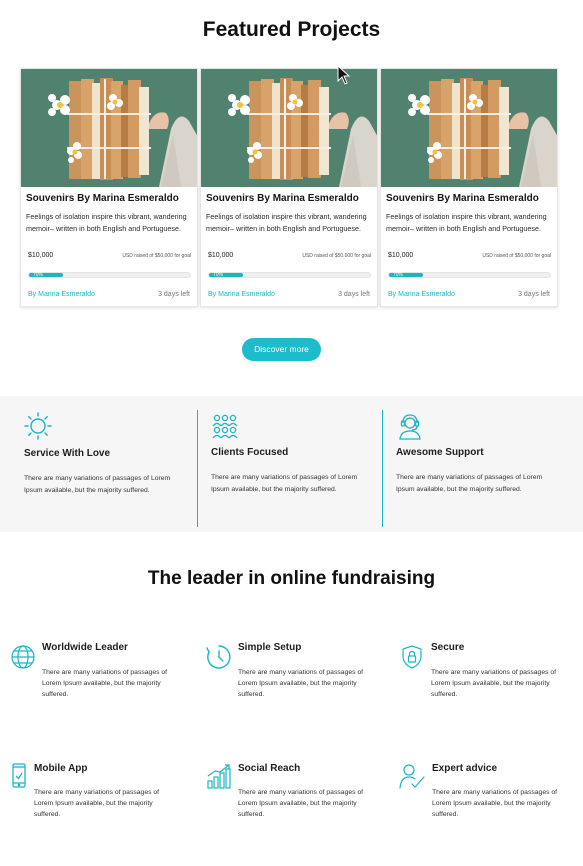 The width and height of the screenshot is (583, 866). Describe the element at coordinates (291, 29) in the screenshot. I see `featured-projects-title: Featured Projects` at that location.